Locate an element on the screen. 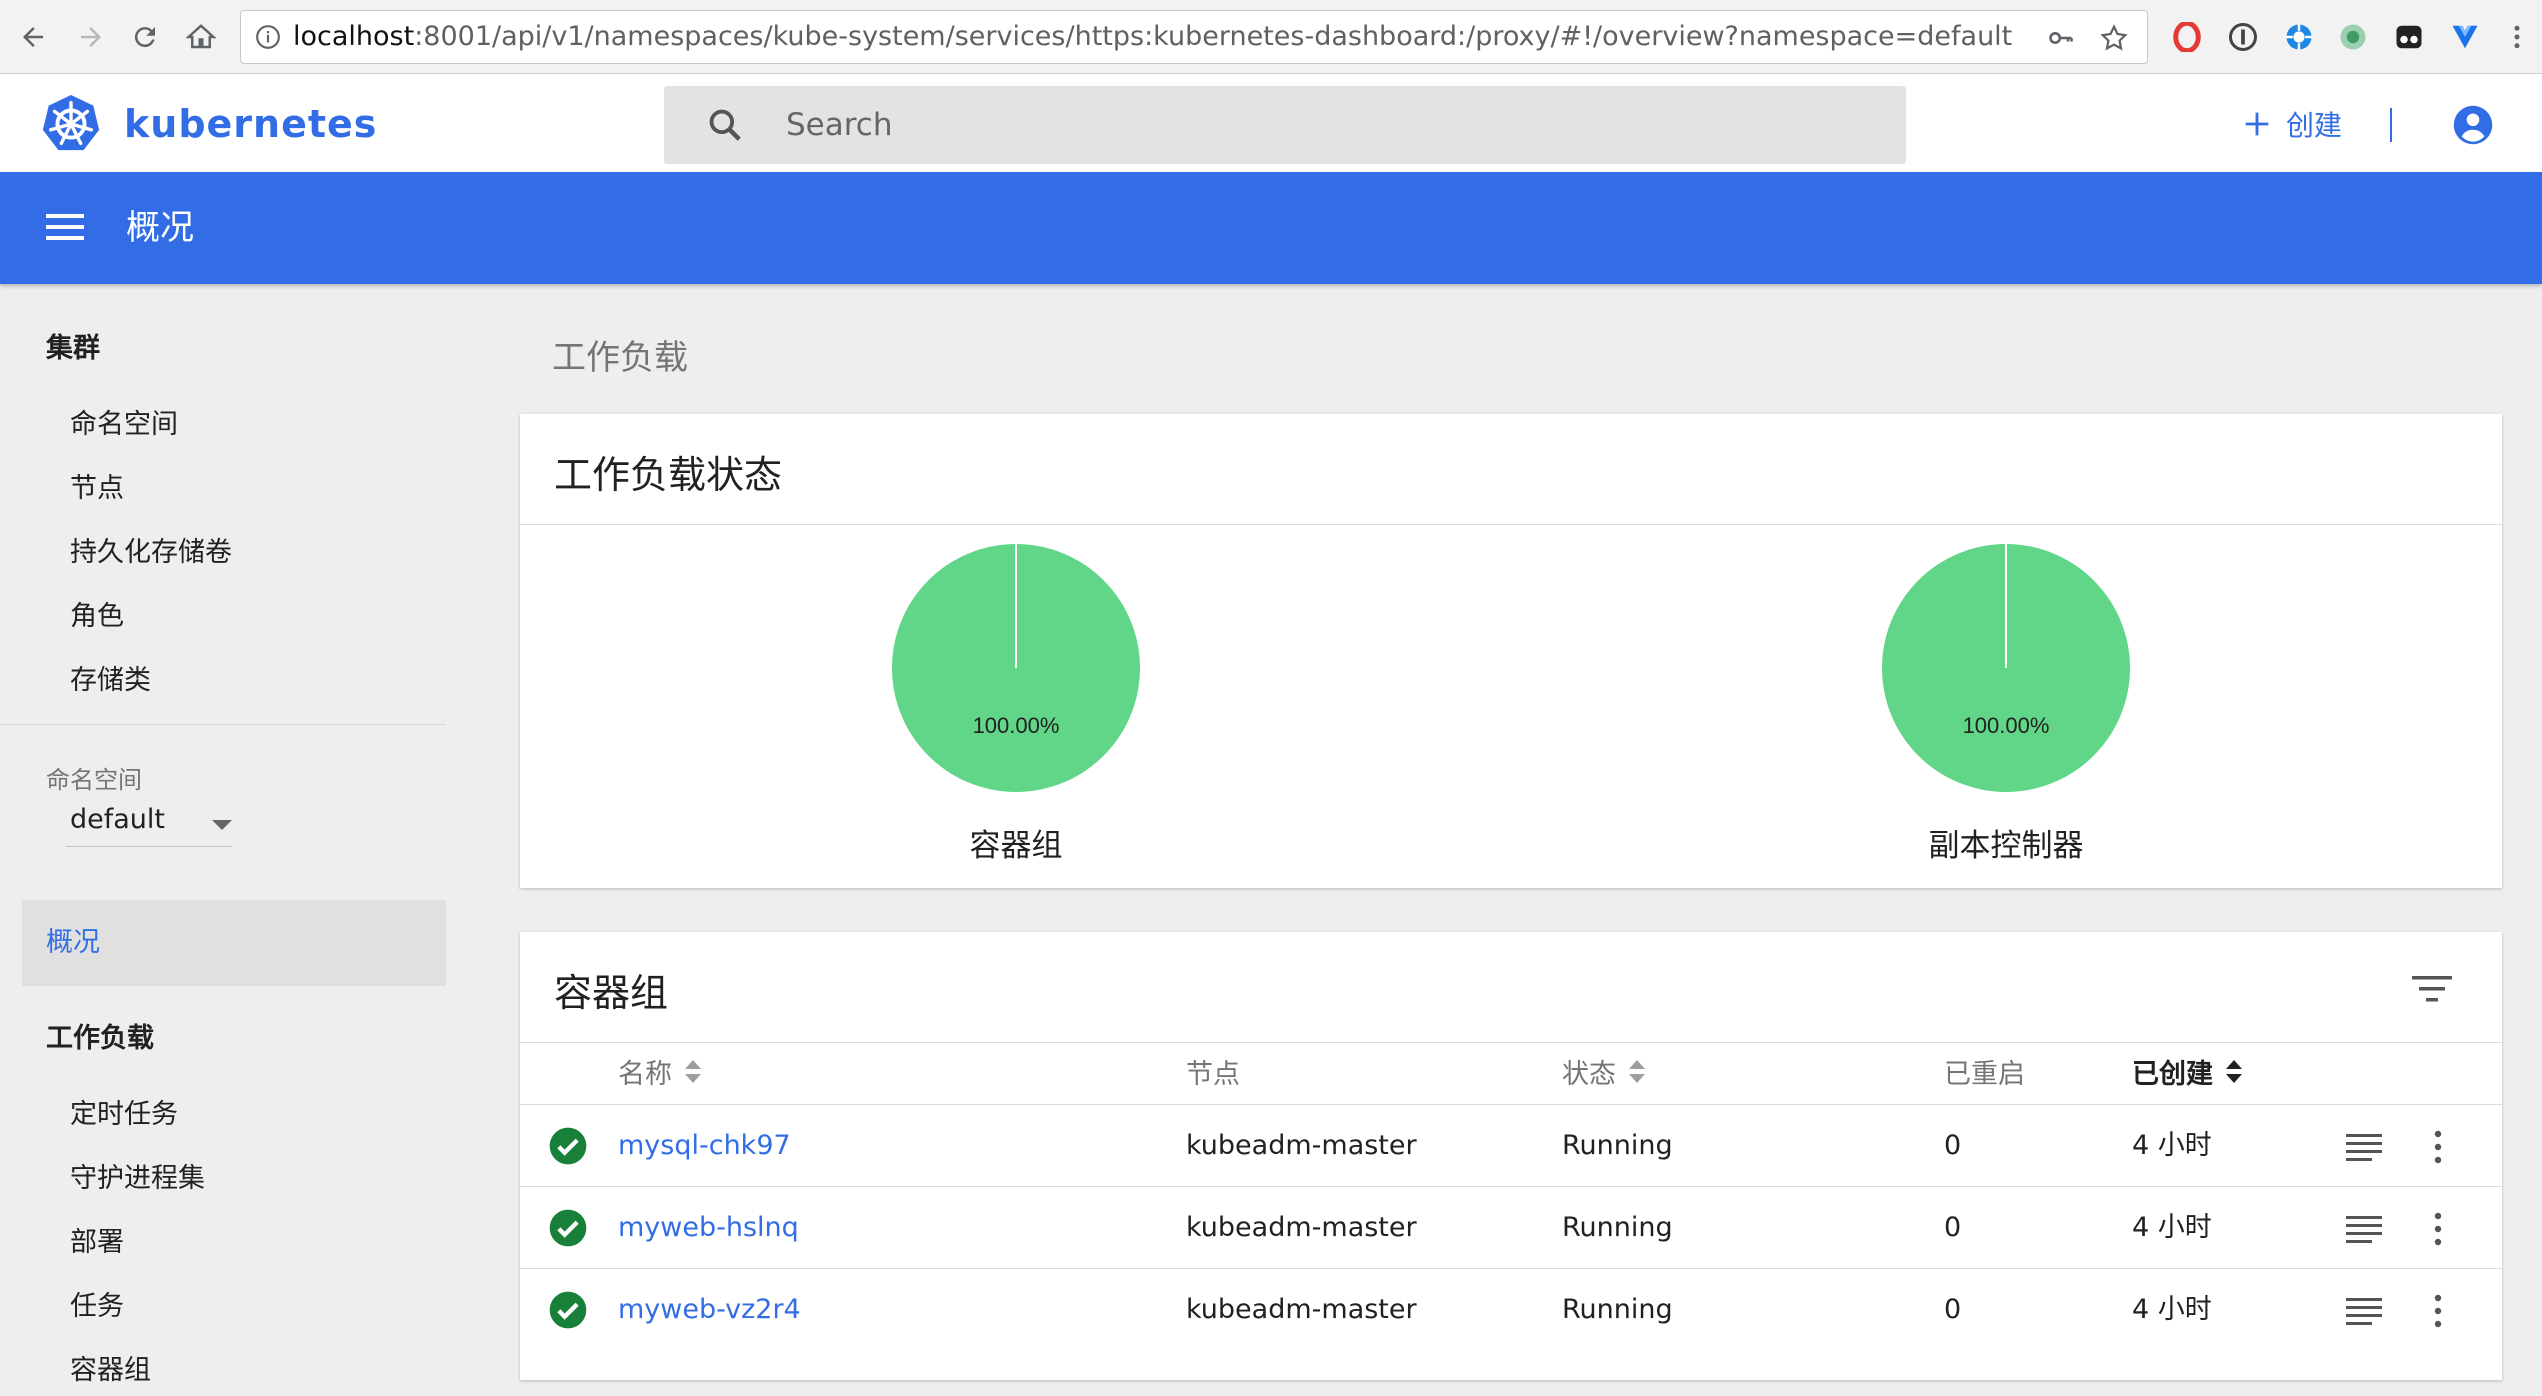  bookmark-star-icon is located at coordinates (2114, 38).